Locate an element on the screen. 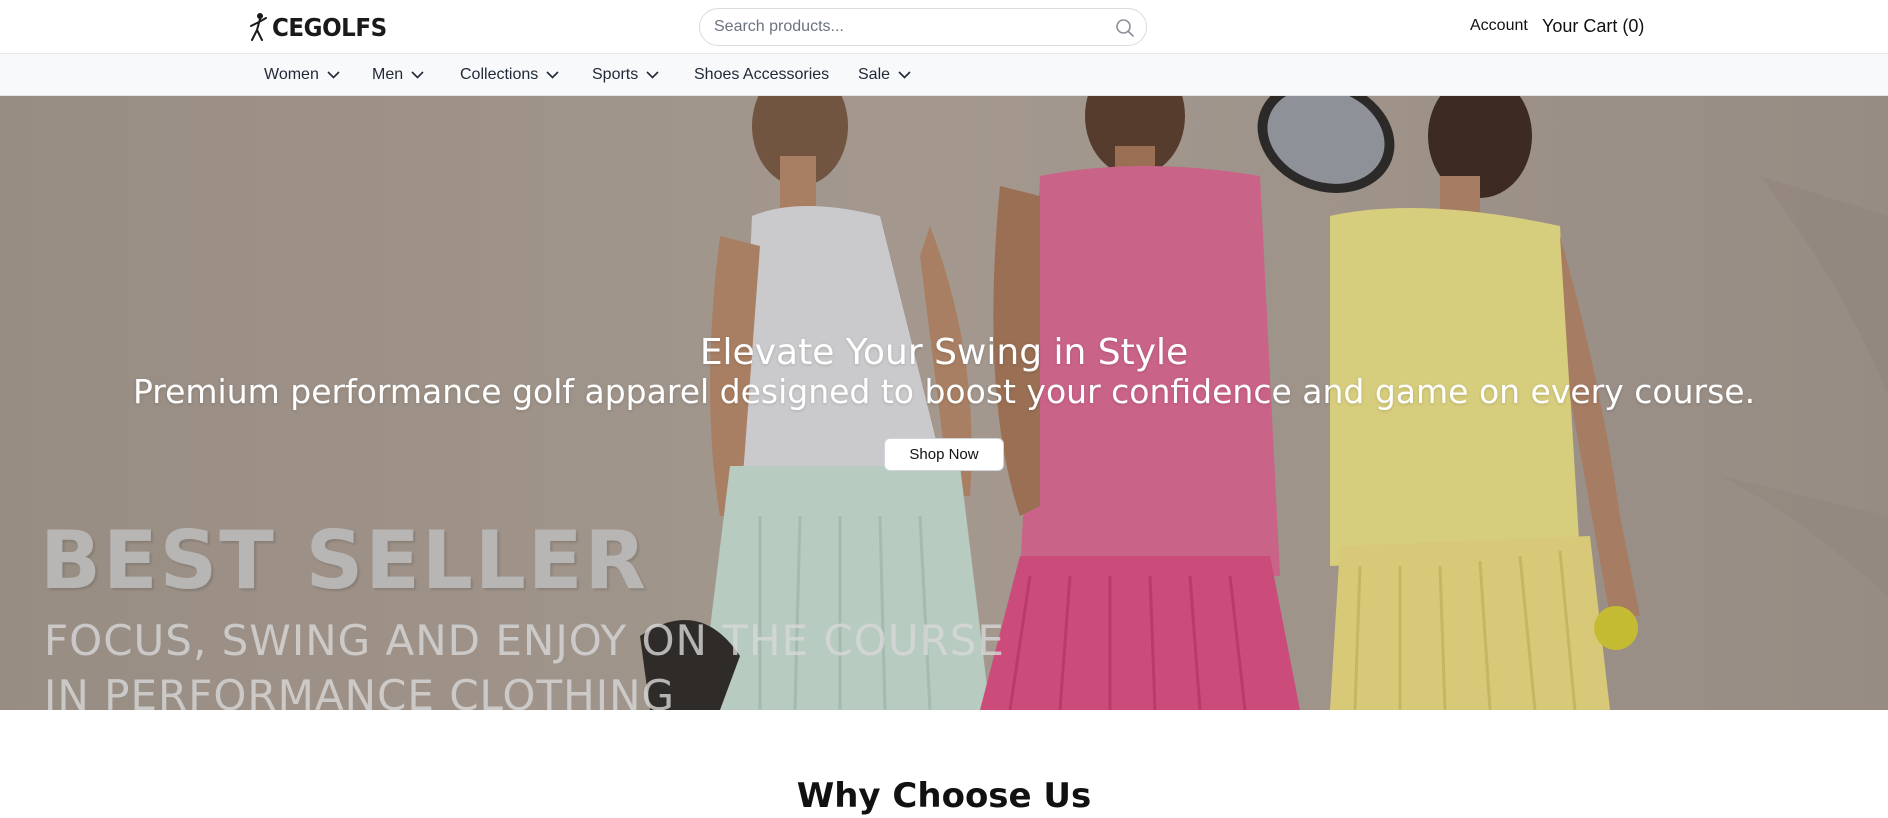 Image resolution: width=1888 pixels, height=818 pixels. nav-item-sports: Sports is located at coordinates (625, 75).